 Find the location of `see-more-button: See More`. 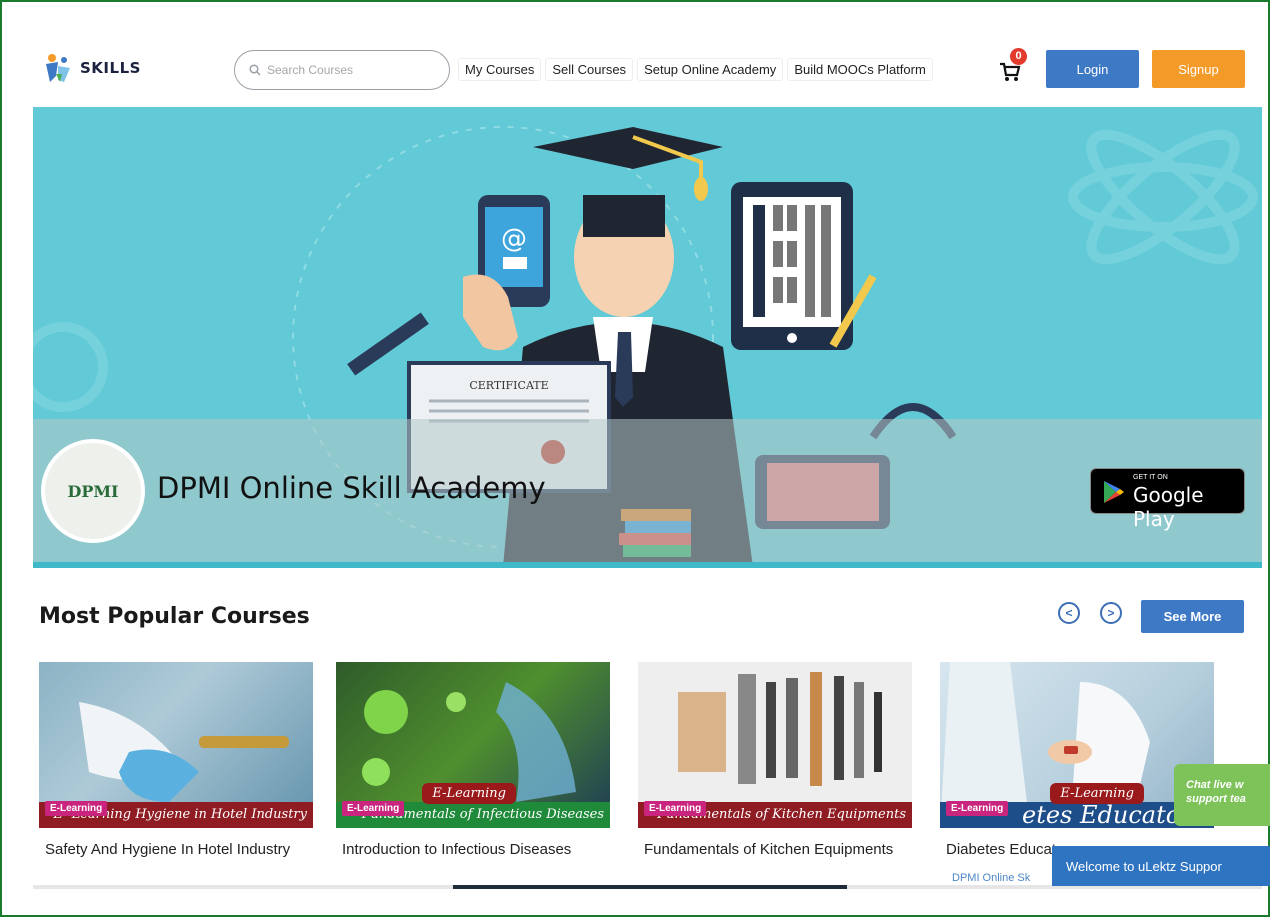

see-more-button: See More is located at coordinates (1192, 616).